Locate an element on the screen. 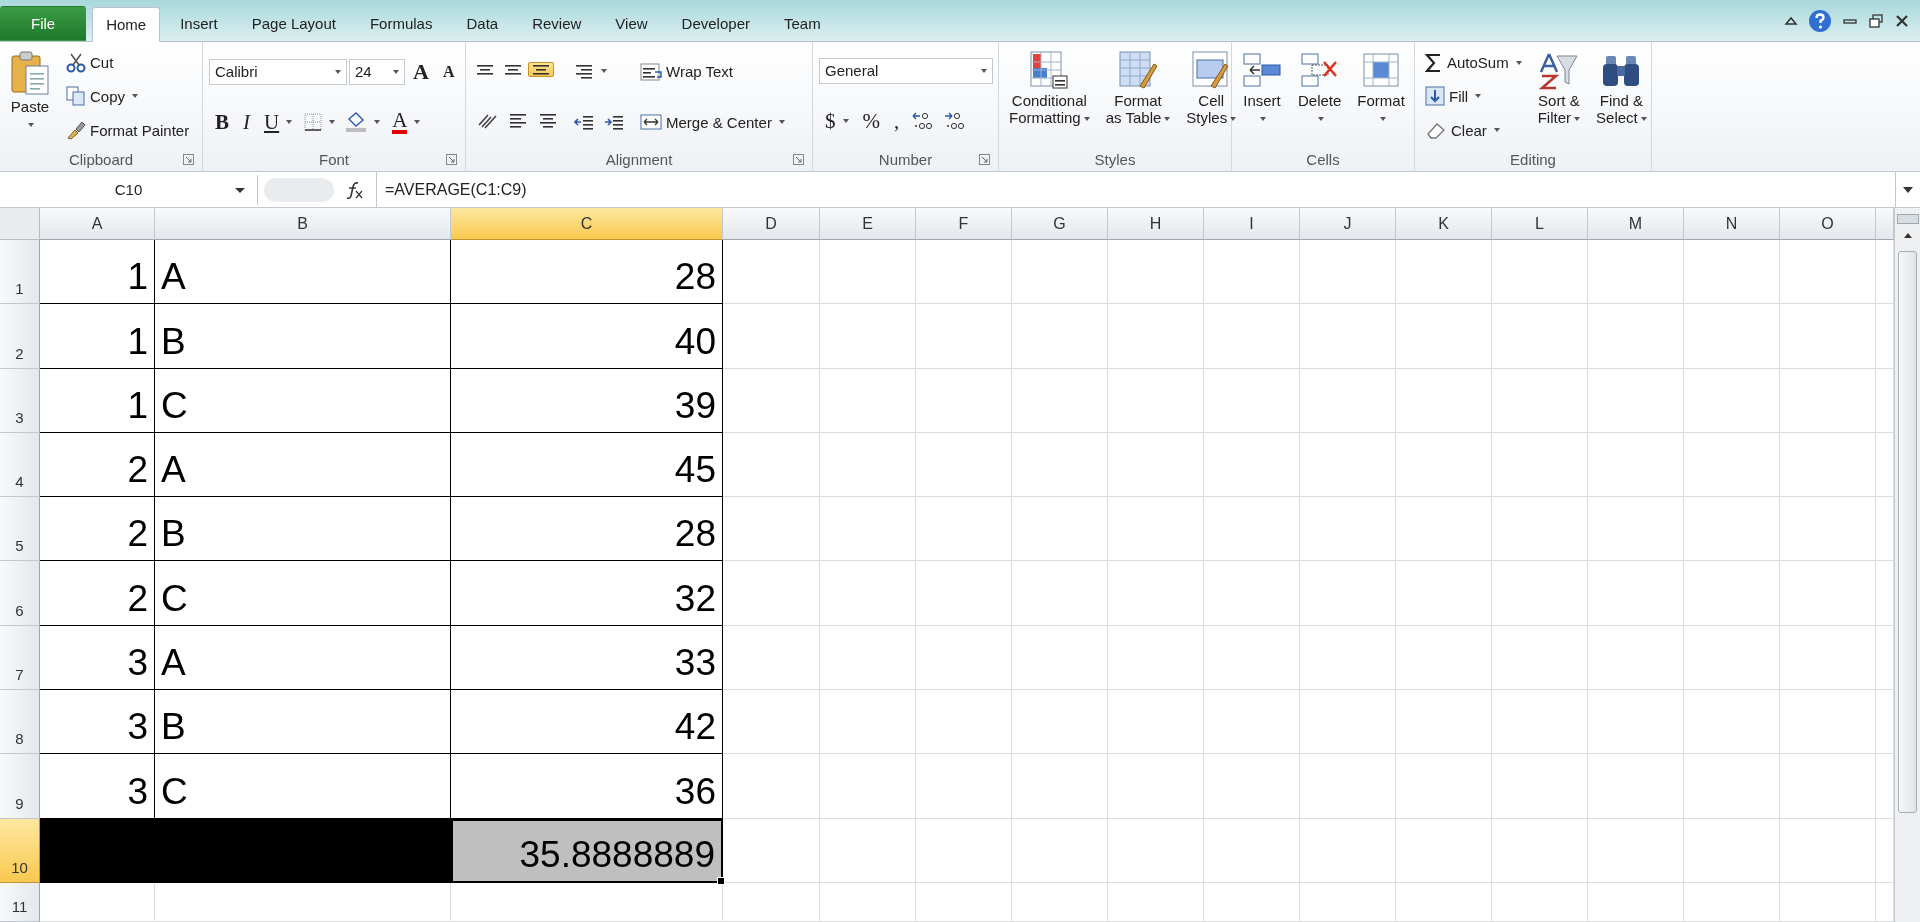  ribbon-button: Format as Table is located at coordinates (1138, 96).